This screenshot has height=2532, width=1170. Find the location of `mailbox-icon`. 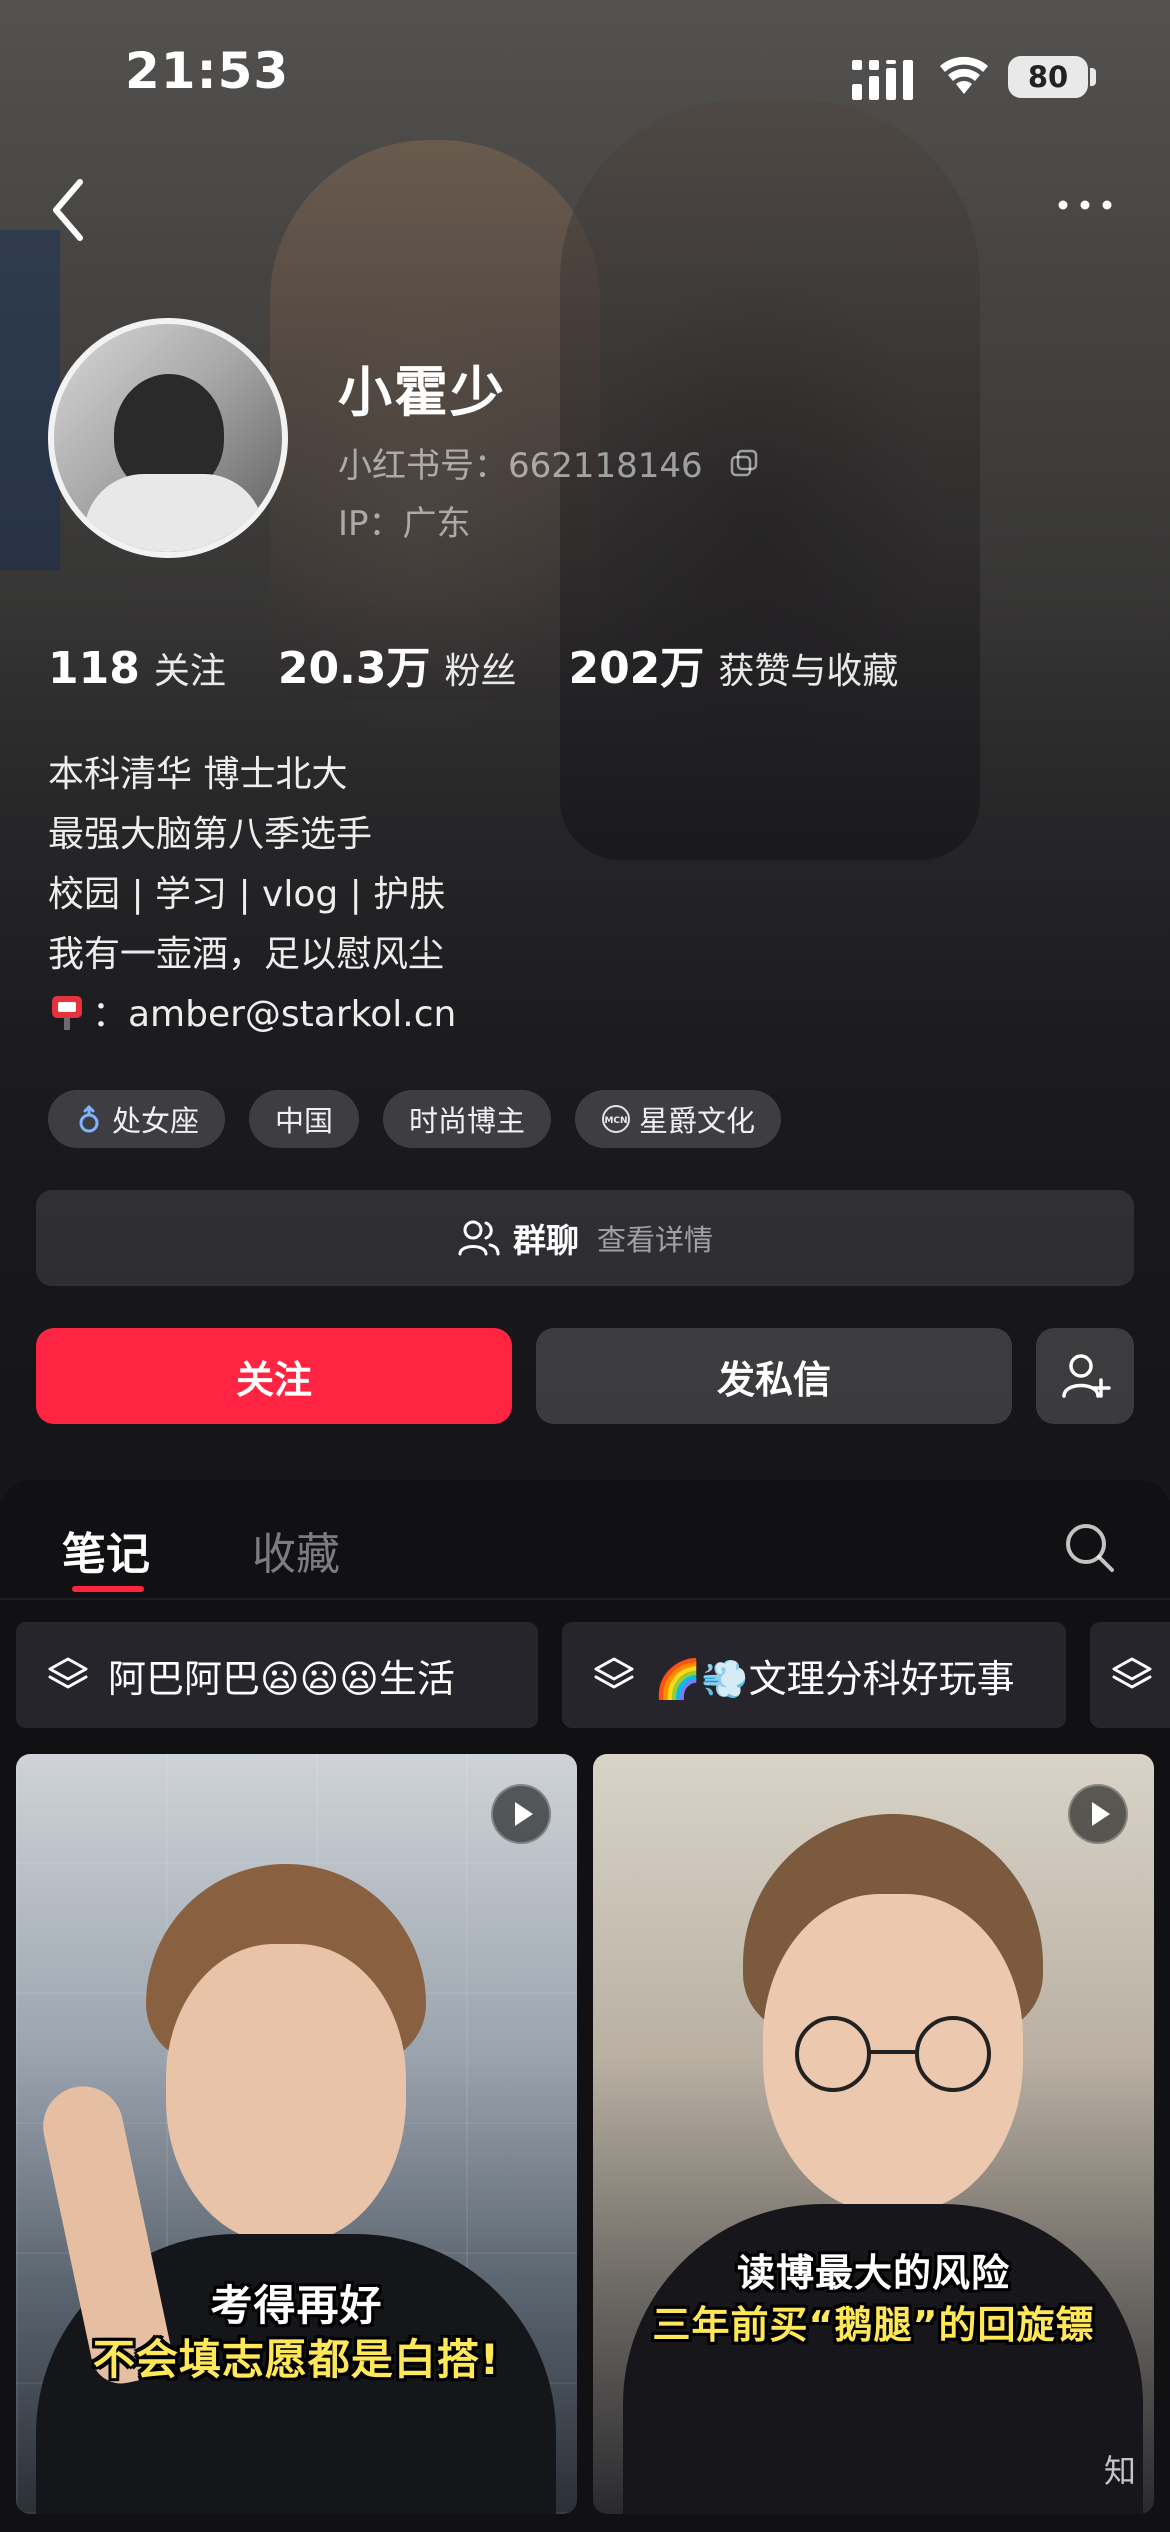

mailbox-icon is located at coordinates (67, 1013).